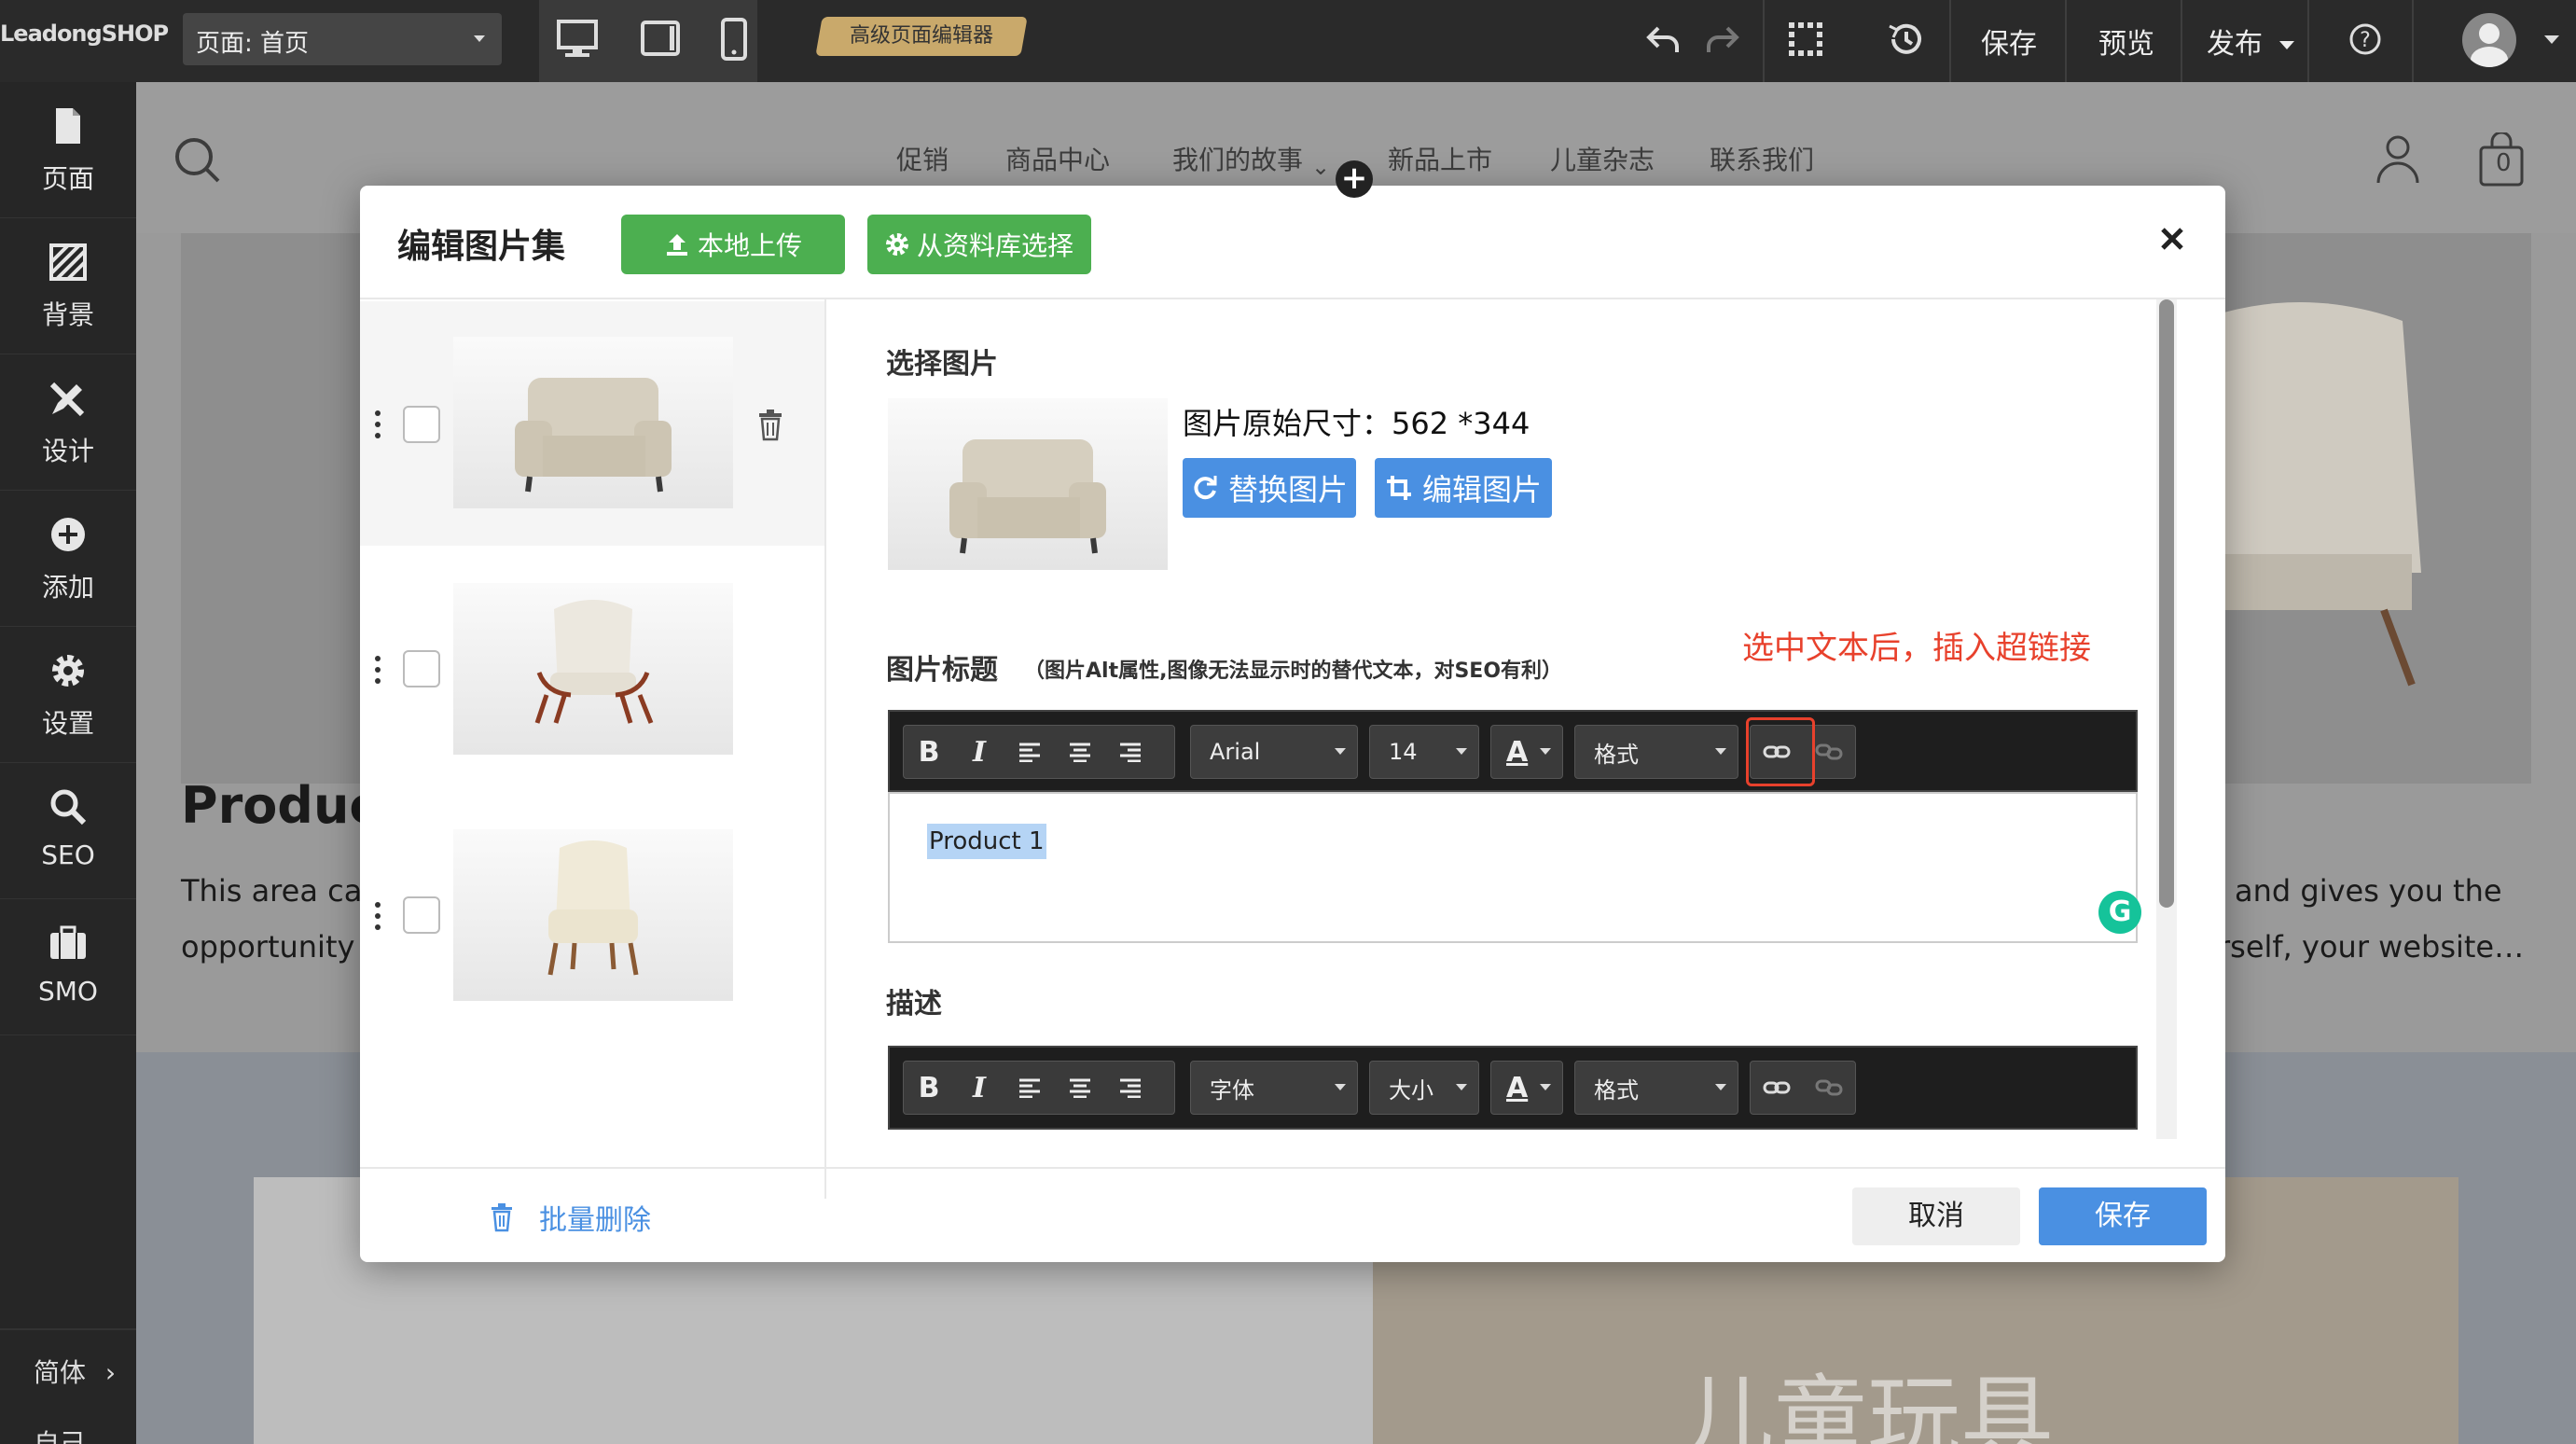 Image resolution: width=2576 pixels, height=1444 pixels. Describe the element at coordinates (68, 422) in the screenshot. I see `sidebar-item-design: 设计` at that location.